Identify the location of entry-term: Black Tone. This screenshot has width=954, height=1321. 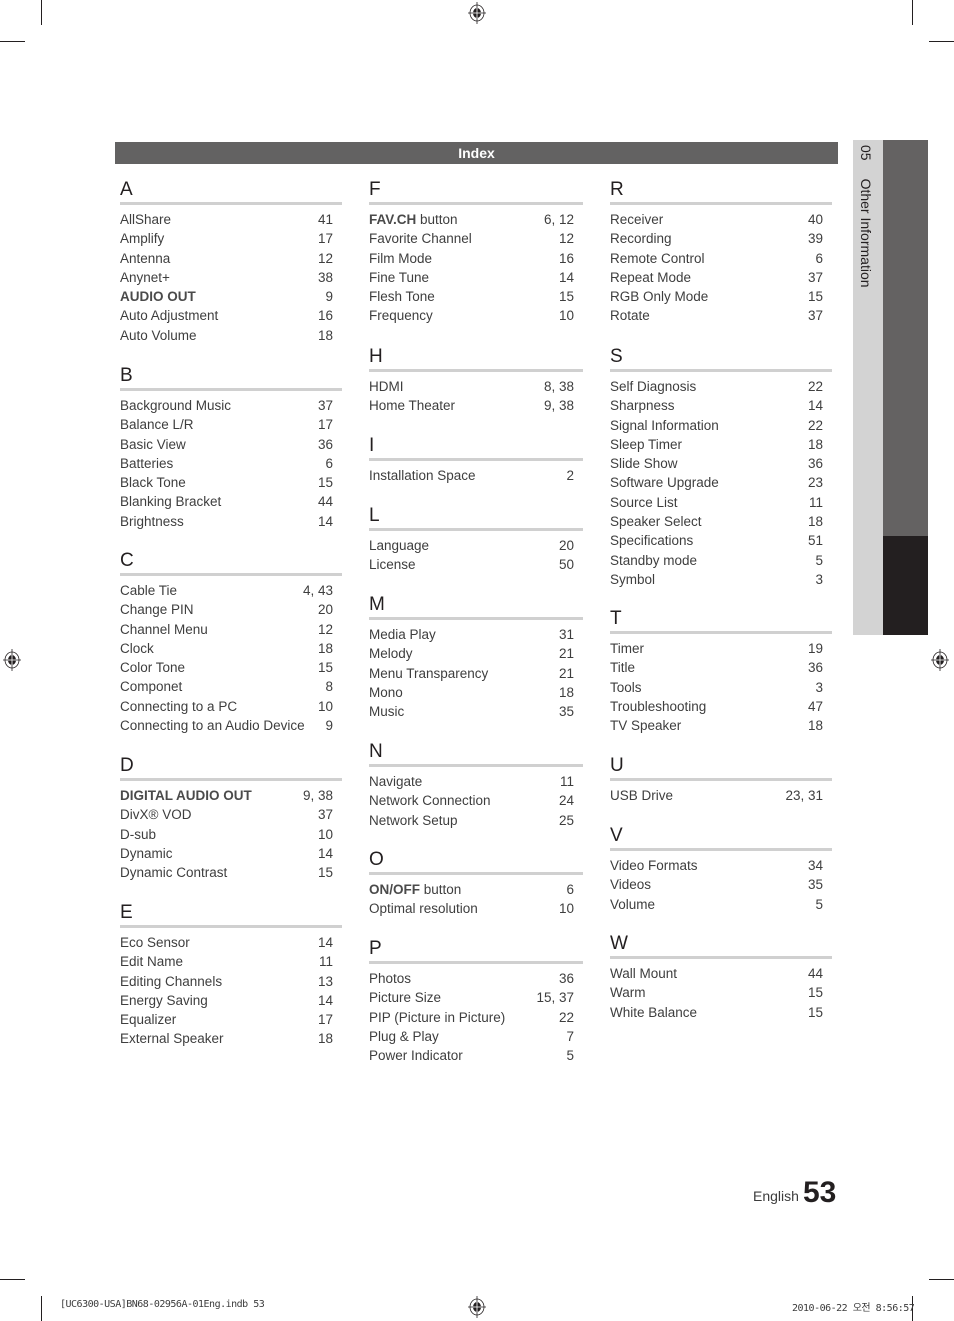
(153, 482).